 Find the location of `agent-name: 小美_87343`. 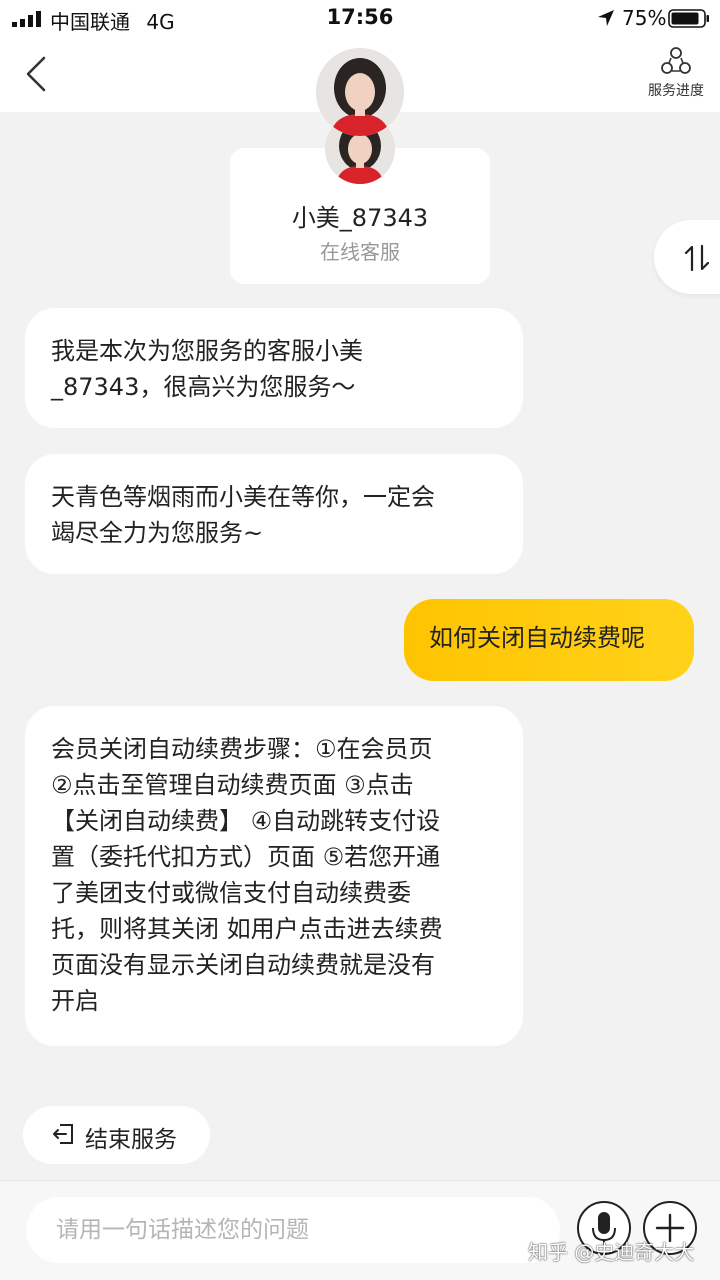

agent-name: 小美_87343 is located at coordinates (360, 218).